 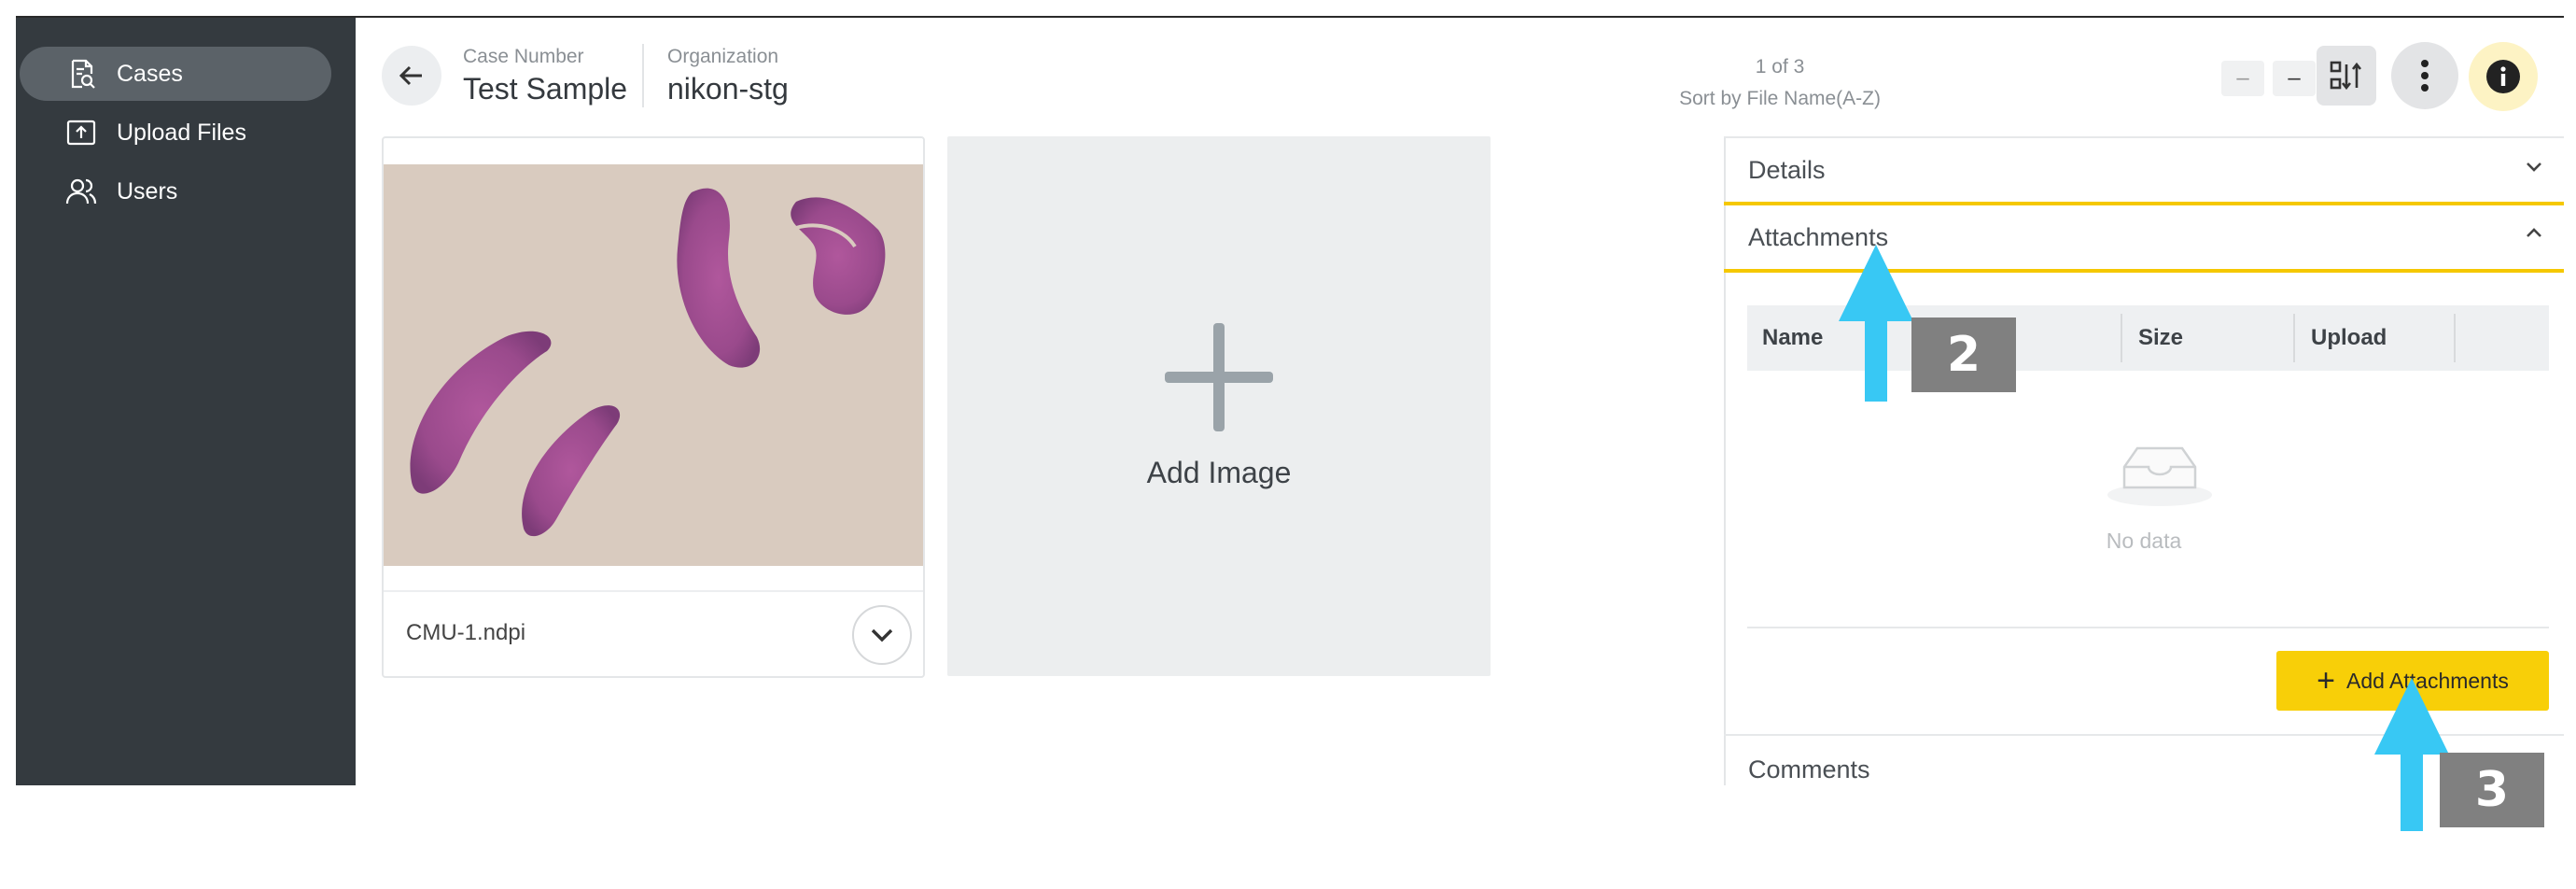 I want to click on tissue-slide-image, so click(x=648, y=362).